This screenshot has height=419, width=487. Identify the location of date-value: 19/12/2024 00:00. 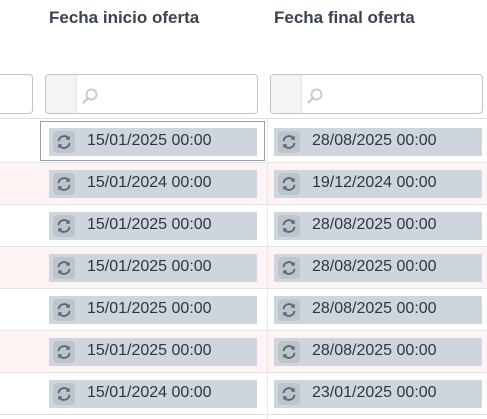
(374, 182).